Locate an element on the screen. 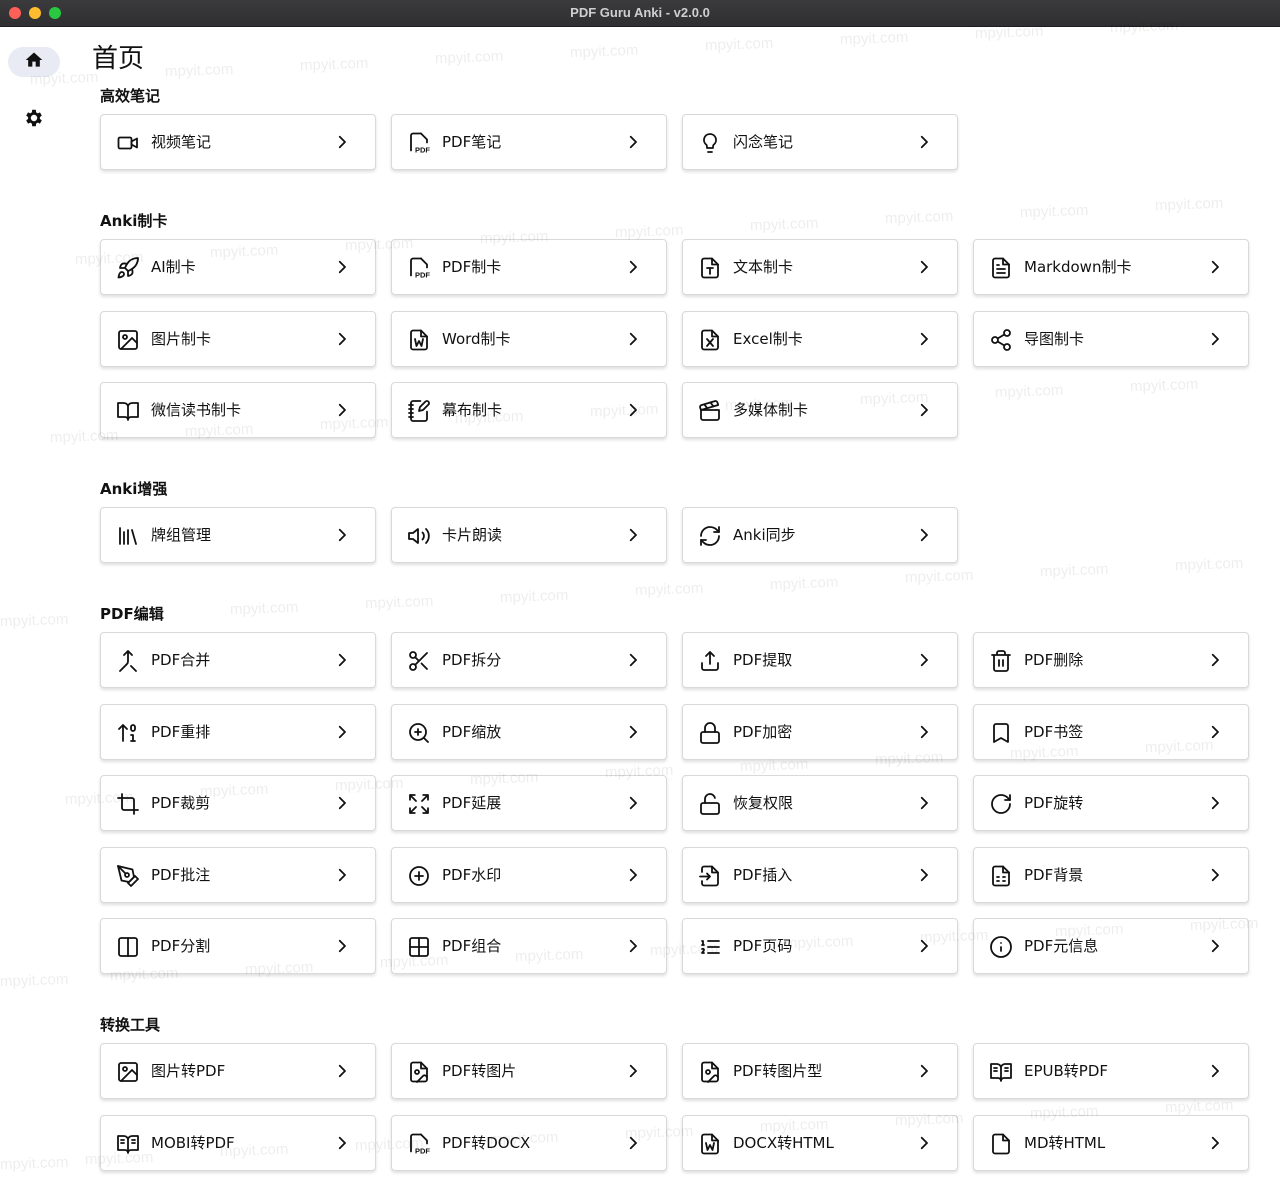 The width and height of the screenshot is (1280, 1194). tool-card-label: PDF分割 is located at coordinates (181, 946).